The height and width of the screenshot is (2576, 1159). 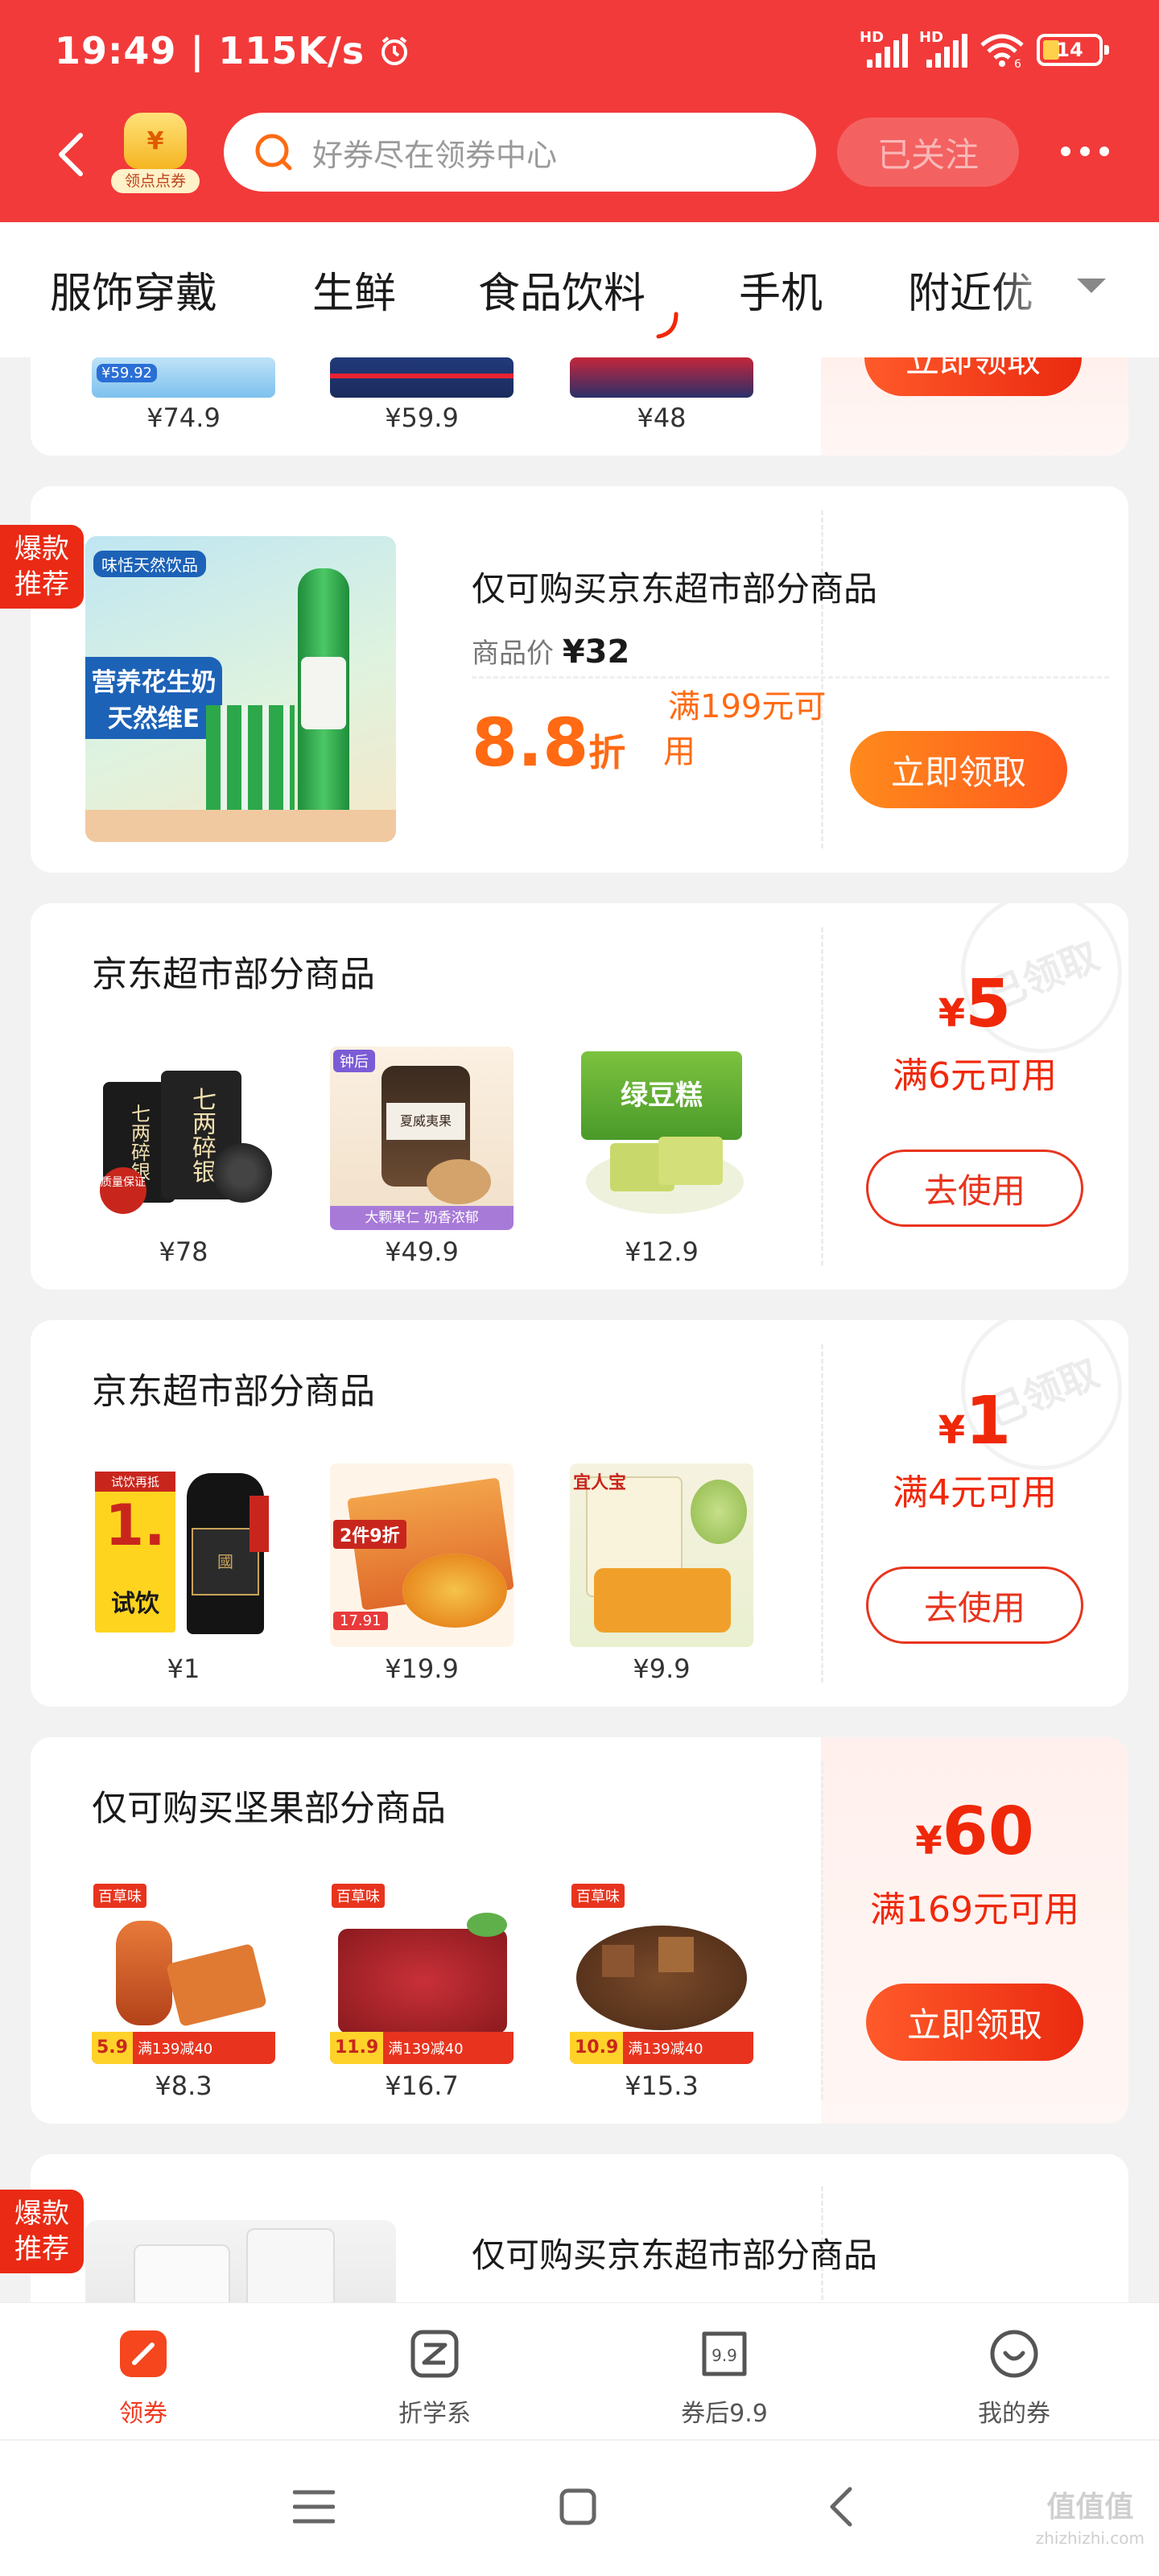 I want to click on wifi-icon: 6, so click(x=1002, y=51).